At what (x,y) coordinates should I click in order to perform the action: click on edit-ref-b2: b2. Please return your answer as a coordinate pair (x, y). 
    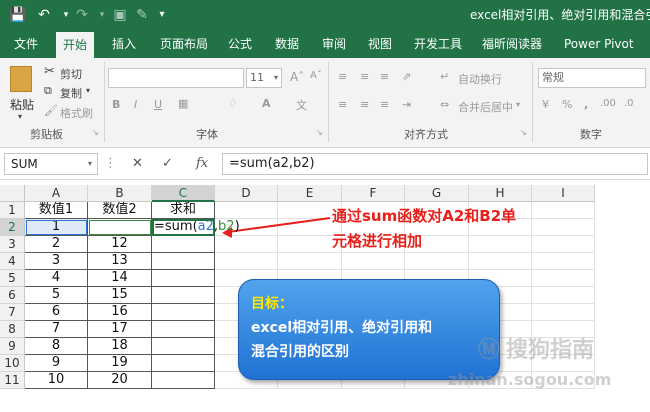
    Looking at the image, I should click on (226, 226).